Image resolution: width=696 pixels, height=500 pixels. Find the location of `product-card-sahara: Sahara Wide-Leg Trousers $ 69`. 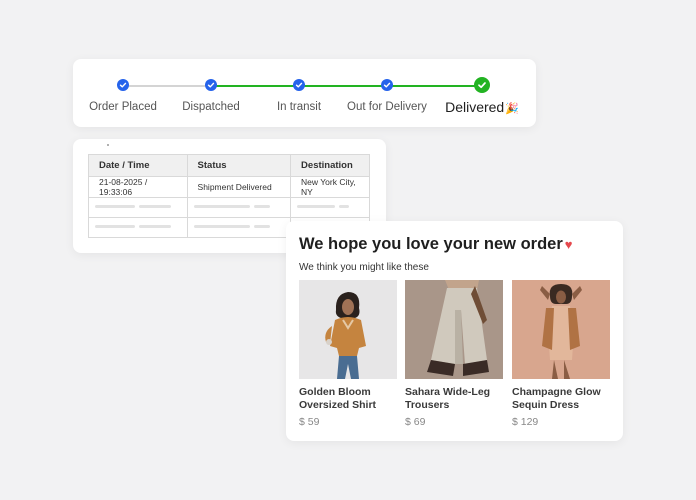

product-card-sahara: Sahara Wide-Leg Trousers $ 69 is located at coordinates (454, 354).